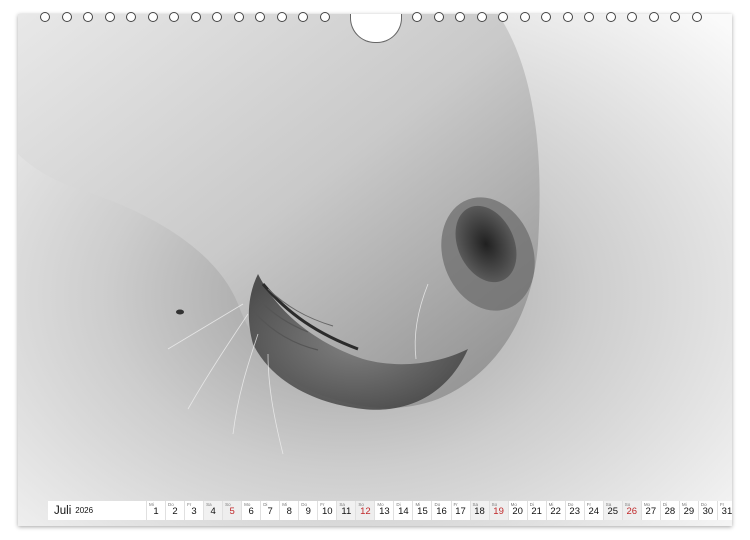 Image resolution: width=750 pixels, height=540 pixels. I want to click on day-cell: Mi 22, so click(555, 510).